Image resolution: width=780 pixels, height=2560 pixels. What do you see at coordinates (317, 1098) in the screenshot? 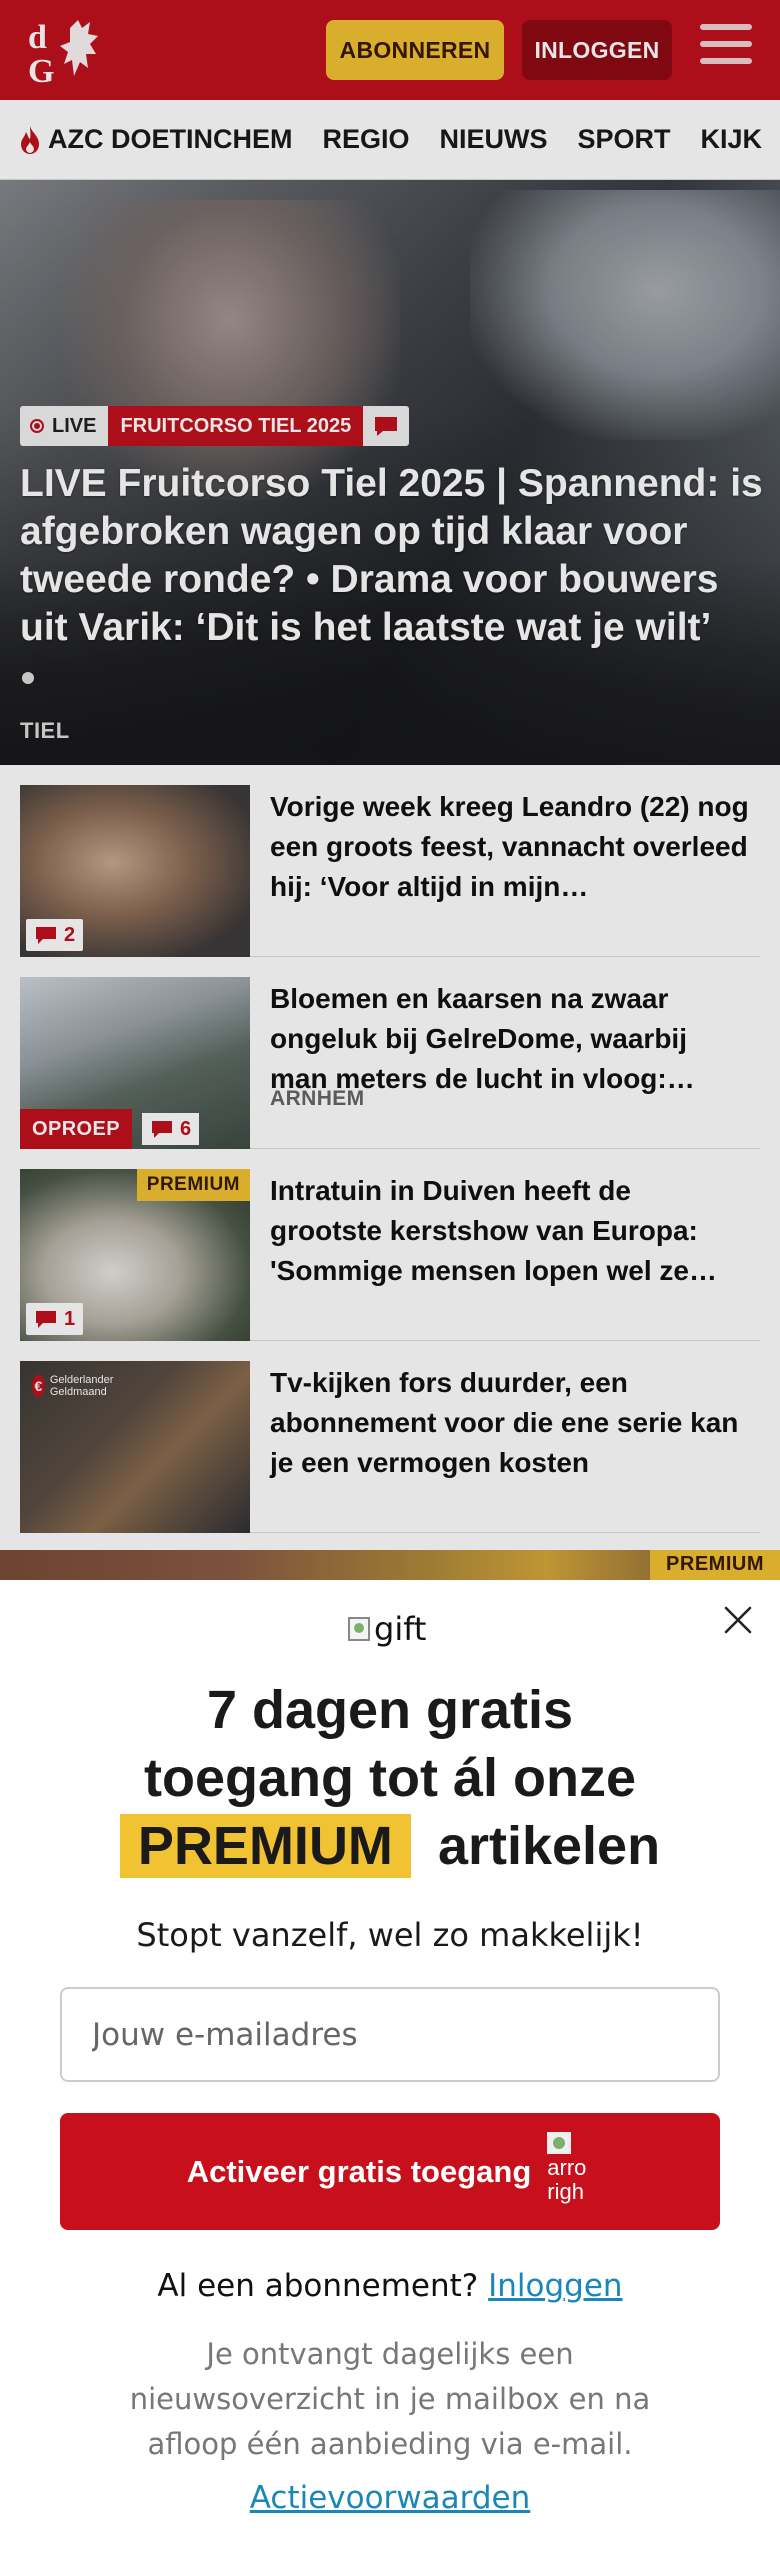
I see `article-location: ARNHEM` at bounding box center [317, 1098].